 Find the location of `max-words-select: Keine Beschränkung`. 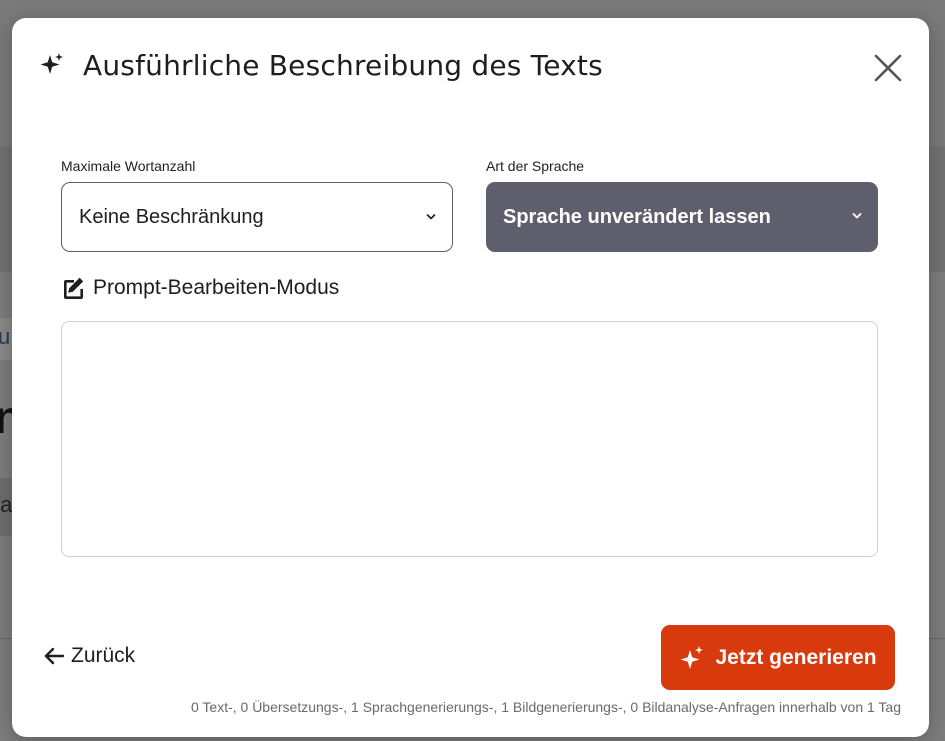

max-words-select: Keine Beschränkung is located at coordinates (257, 217).